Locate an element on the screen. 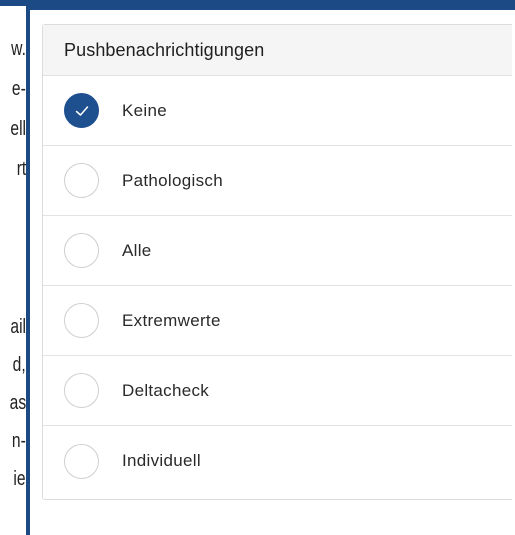  option-label: Alle is located at coordinates (137, 250).